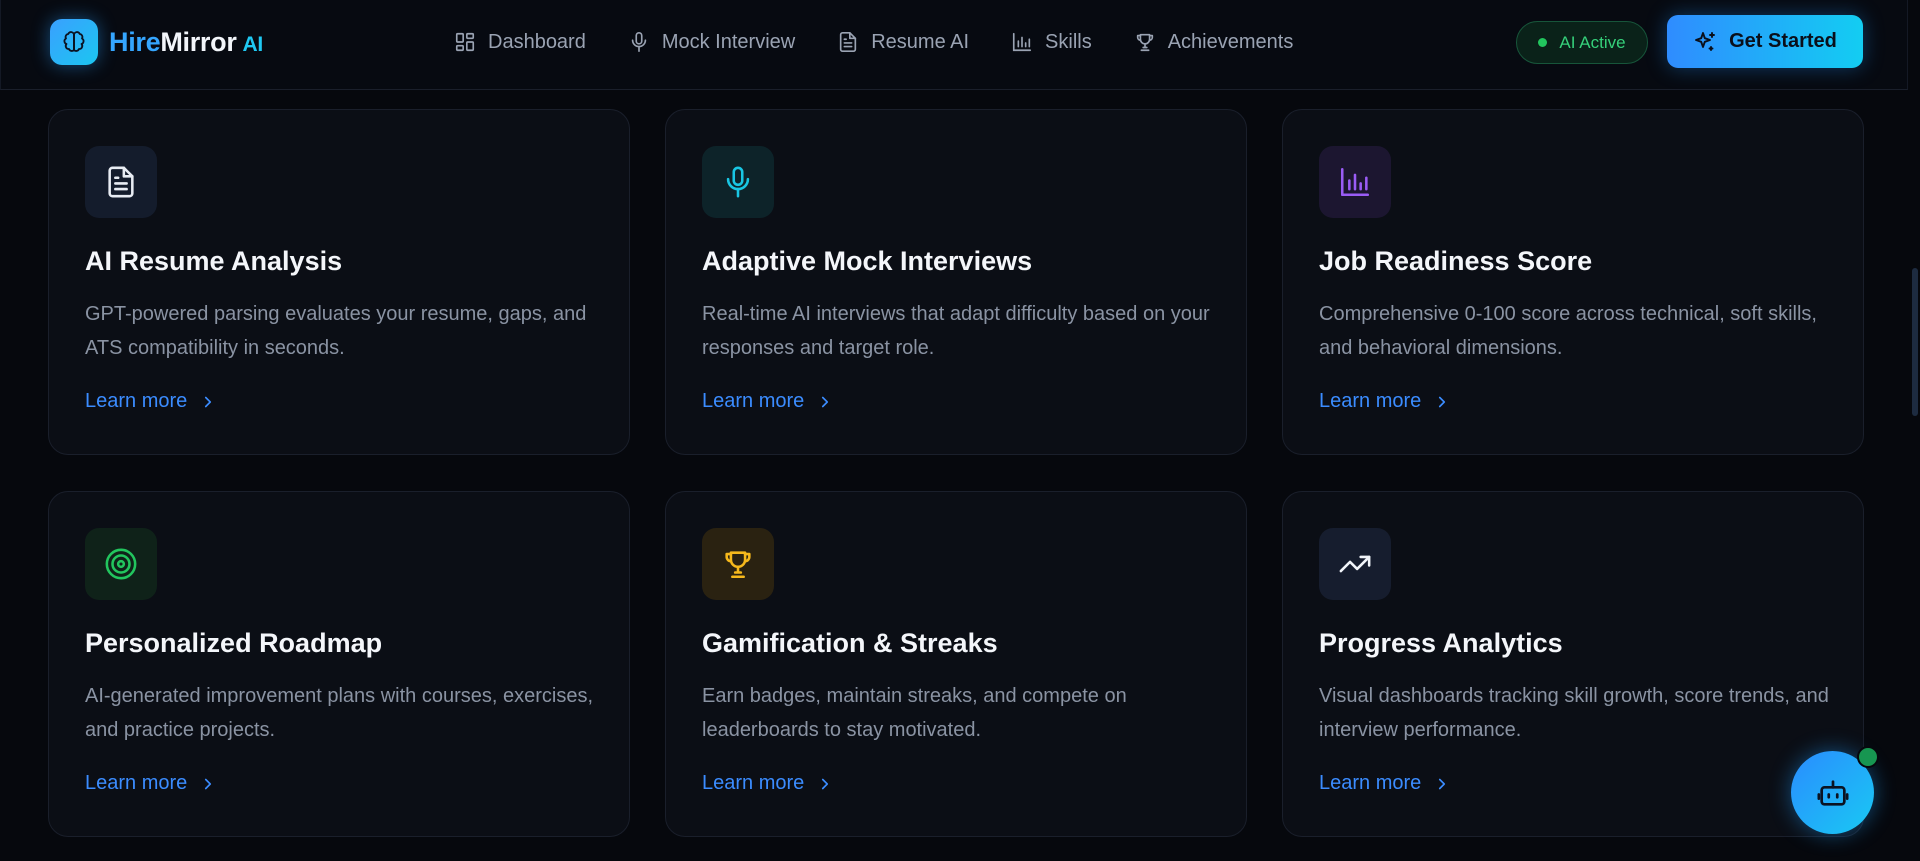 The image size is (1920, 861). I want to click on get-started-button: Get Started, so click(1765, 41).